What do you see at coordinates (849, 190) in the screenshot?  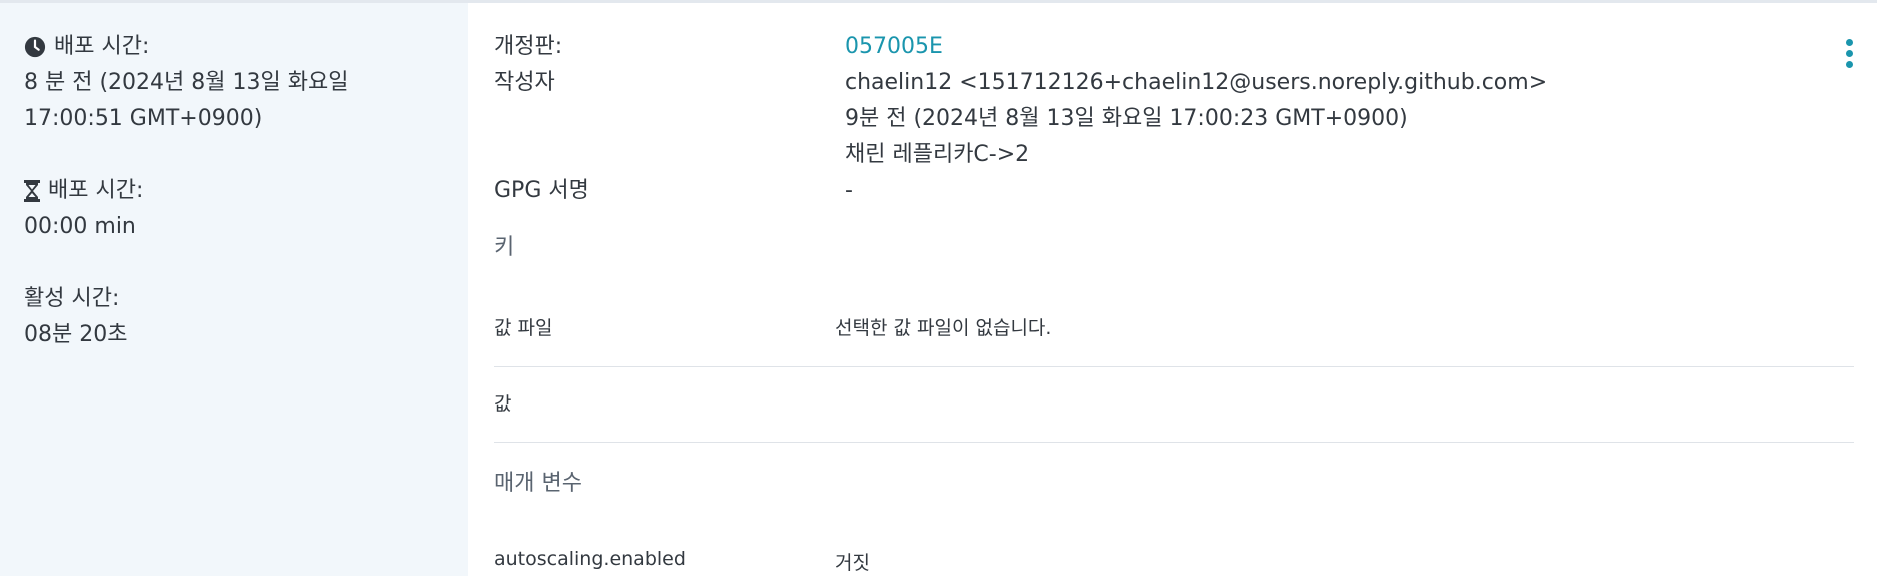 I see `gpg-value: -` at bounding box center [849, 190].